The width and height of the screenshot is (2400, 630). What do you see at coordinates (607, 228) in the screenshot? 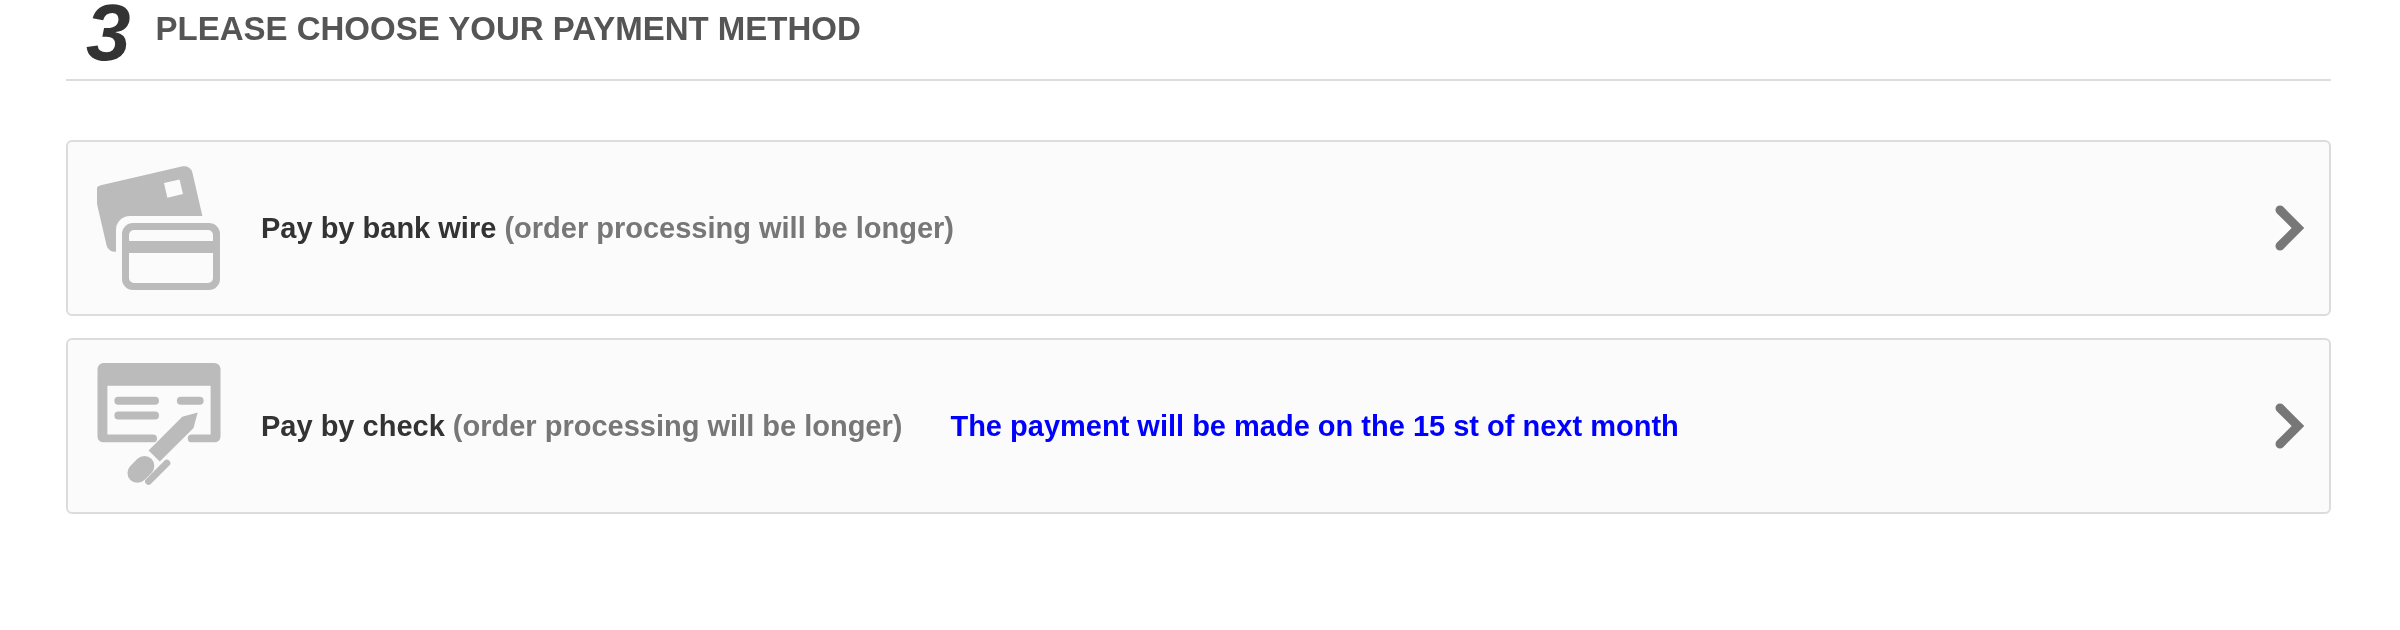
I see `payment-option-label: Pay by bank wire (order processing will be longer)` at bounding box center [607, 228].